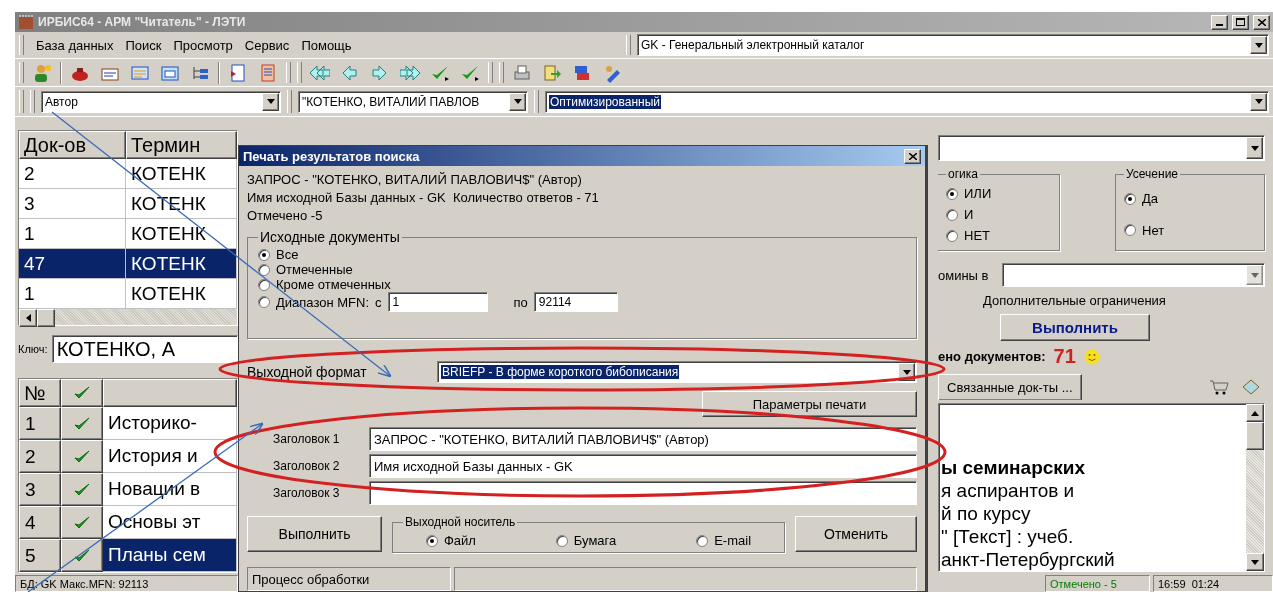  What do you see at coordinates (413, 101) in the screenshot?
I see `search-term-dropdown: "КОТЕНКО, ВИТАЛИЙ ПАВЛОВ` at bounding box center [413, 101].